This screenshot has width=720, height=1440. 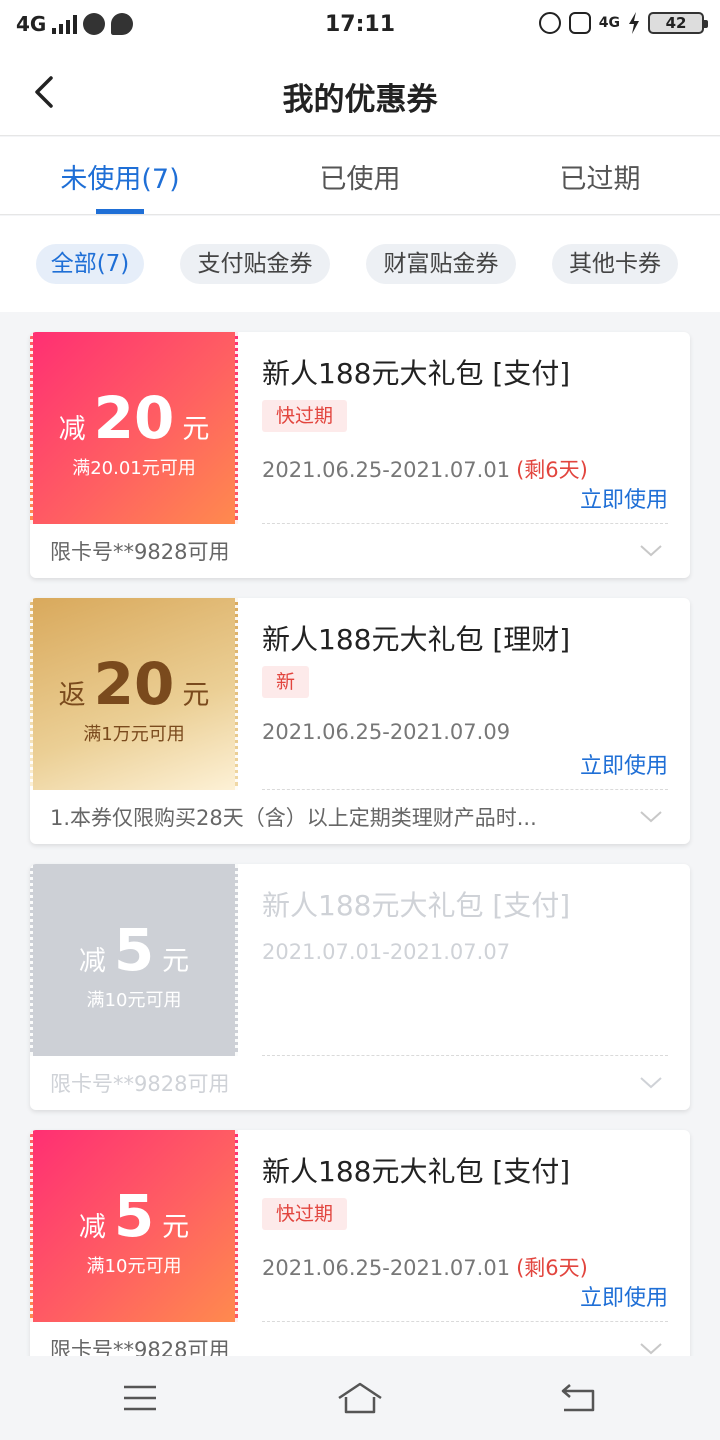 What do you see at coordinates (286, 682) in the screenshot?
I see `coupon-tag: 新` at bounding box center [286, 682].